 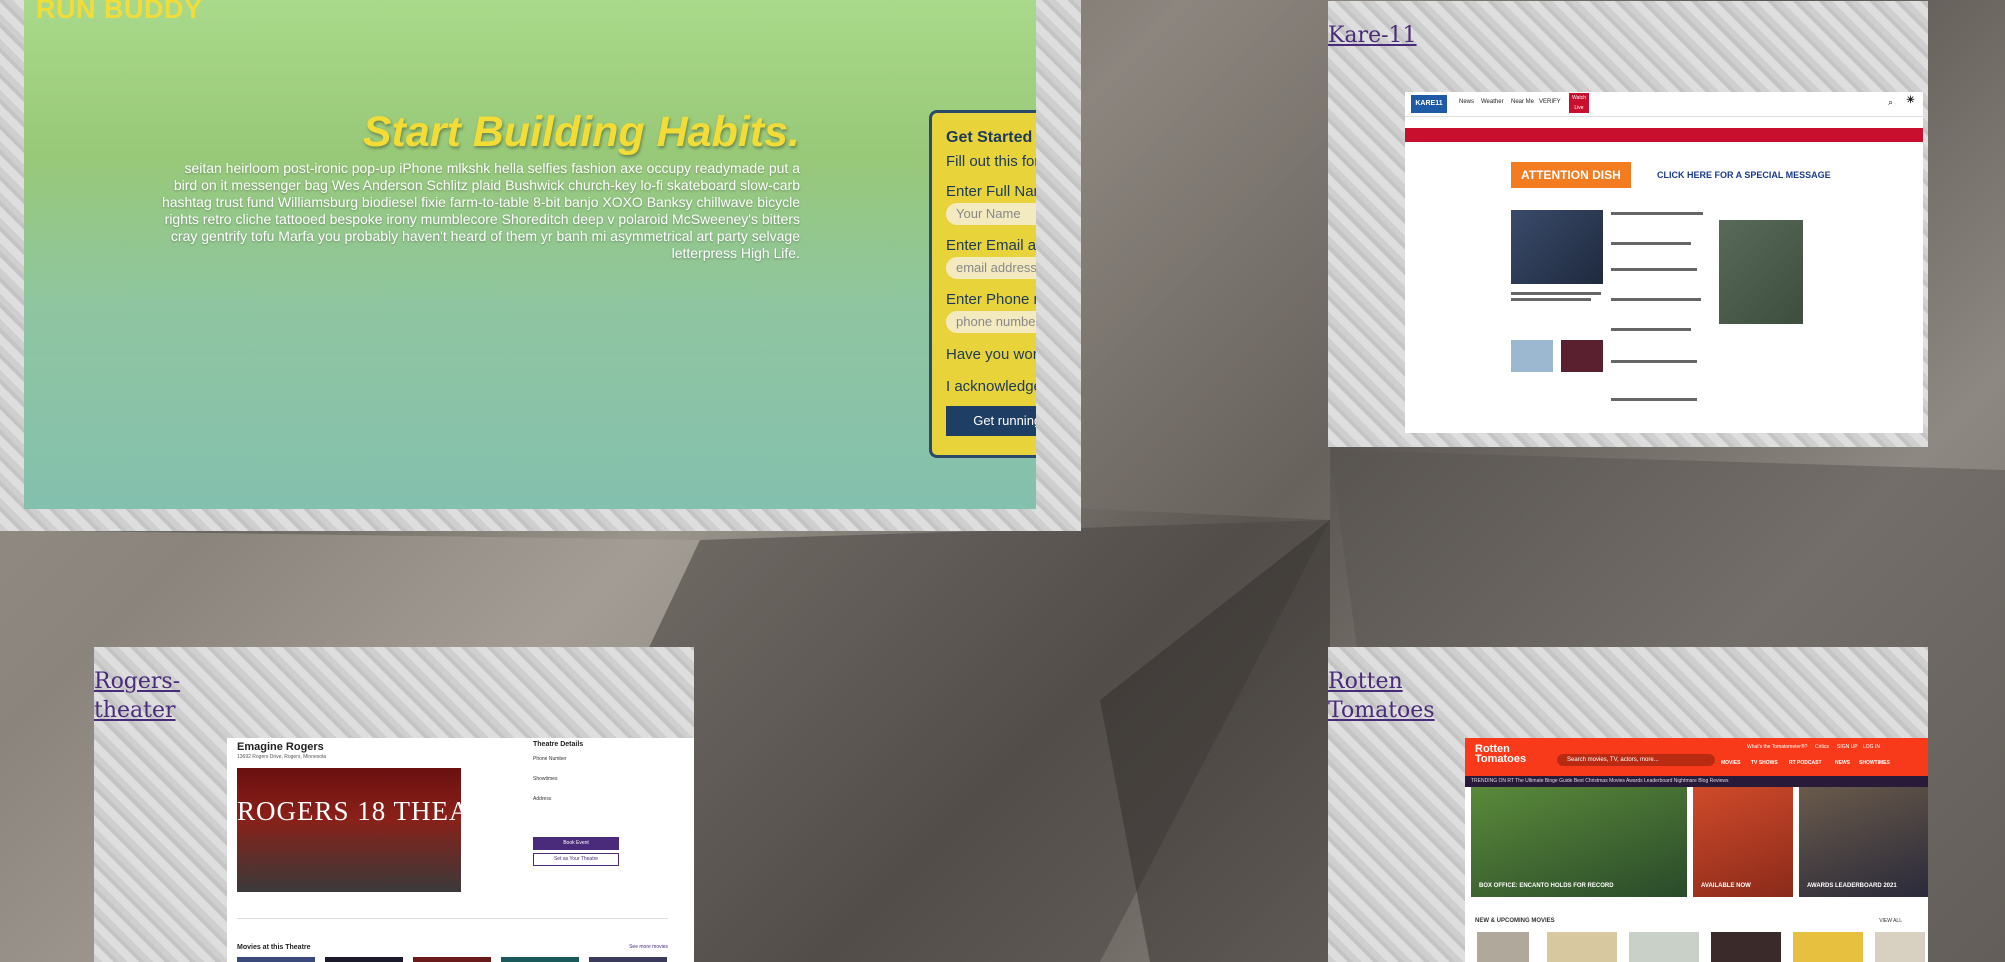 I want to click on headline: Start Building Habits., so click(x=581, y=132).